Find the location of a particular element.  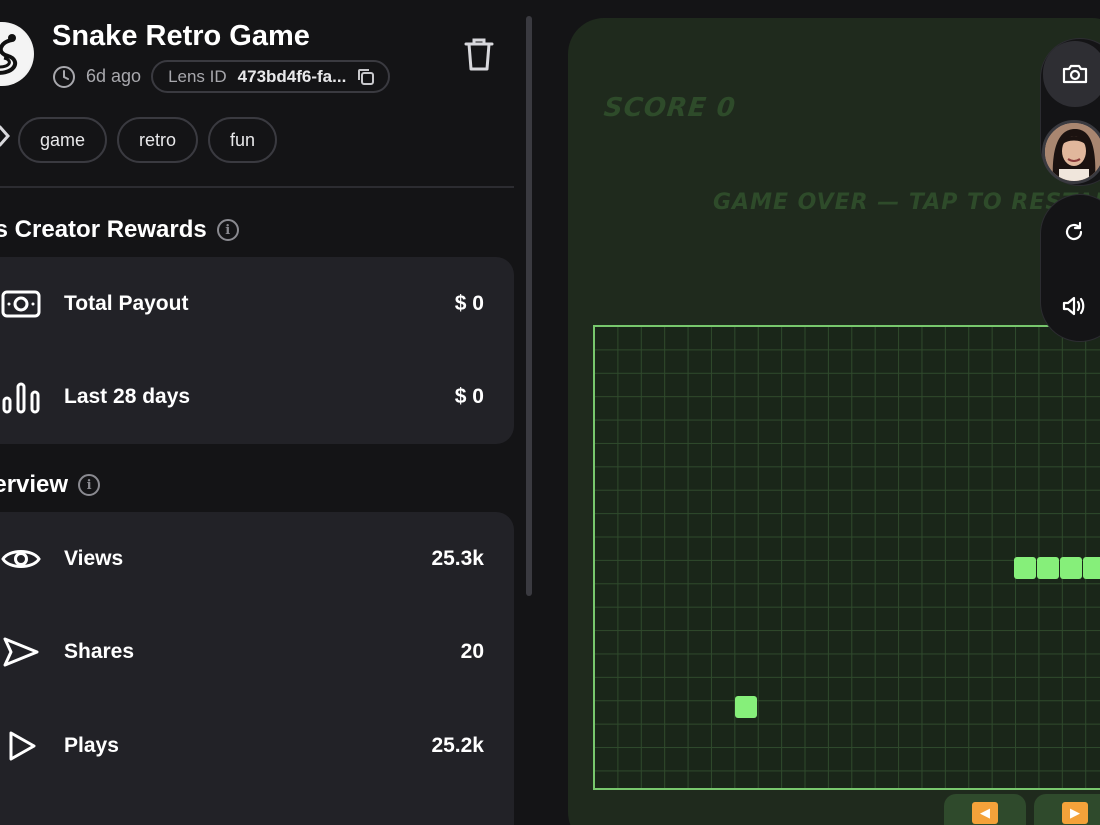

face-avatar is located at coordinates (1072, 152).